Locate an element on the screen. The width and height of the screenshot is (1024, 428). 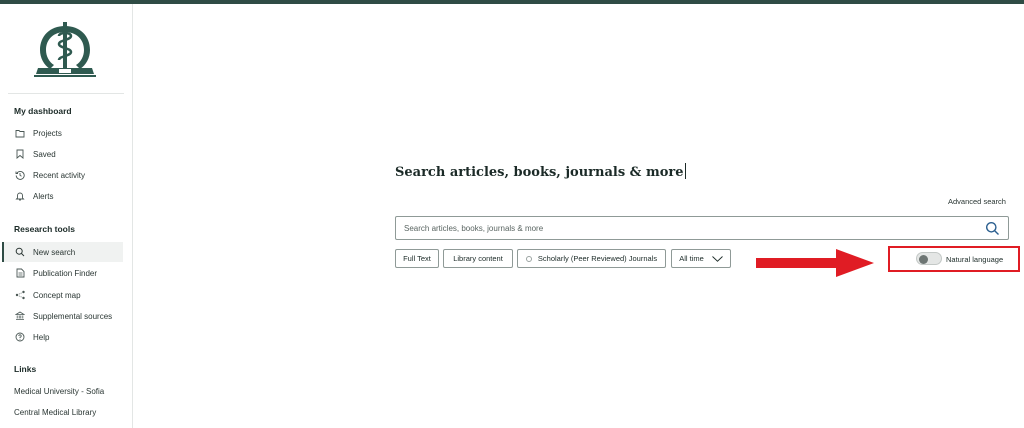
chevron-down-icon is located at coordinates (717, 258).